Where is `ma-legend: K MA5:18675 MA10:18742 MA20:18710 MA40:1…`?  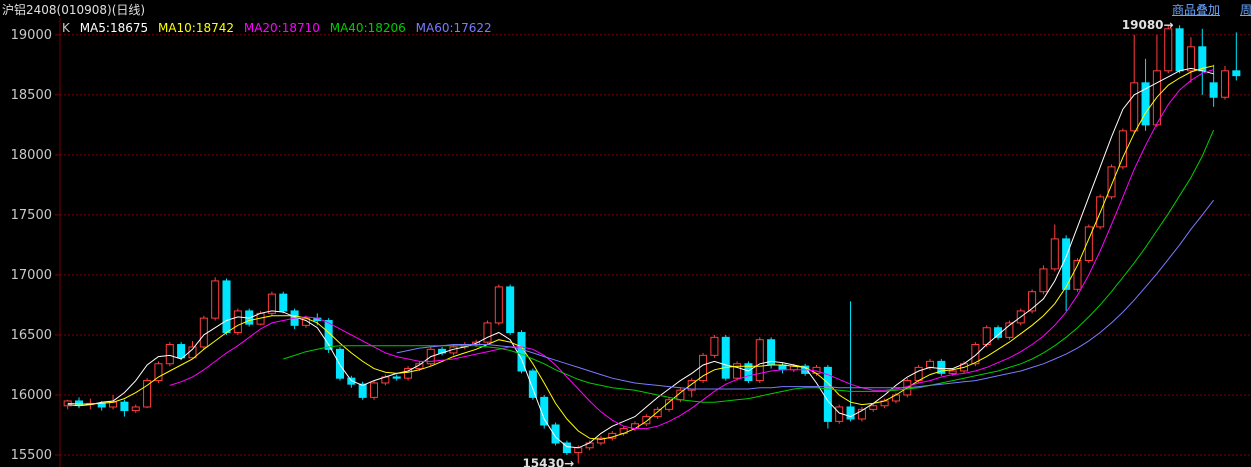 ma-legend: K MA5:18675 MA10:18742 MA20:18710 MA40:1… is located at coordinates (280, 28).